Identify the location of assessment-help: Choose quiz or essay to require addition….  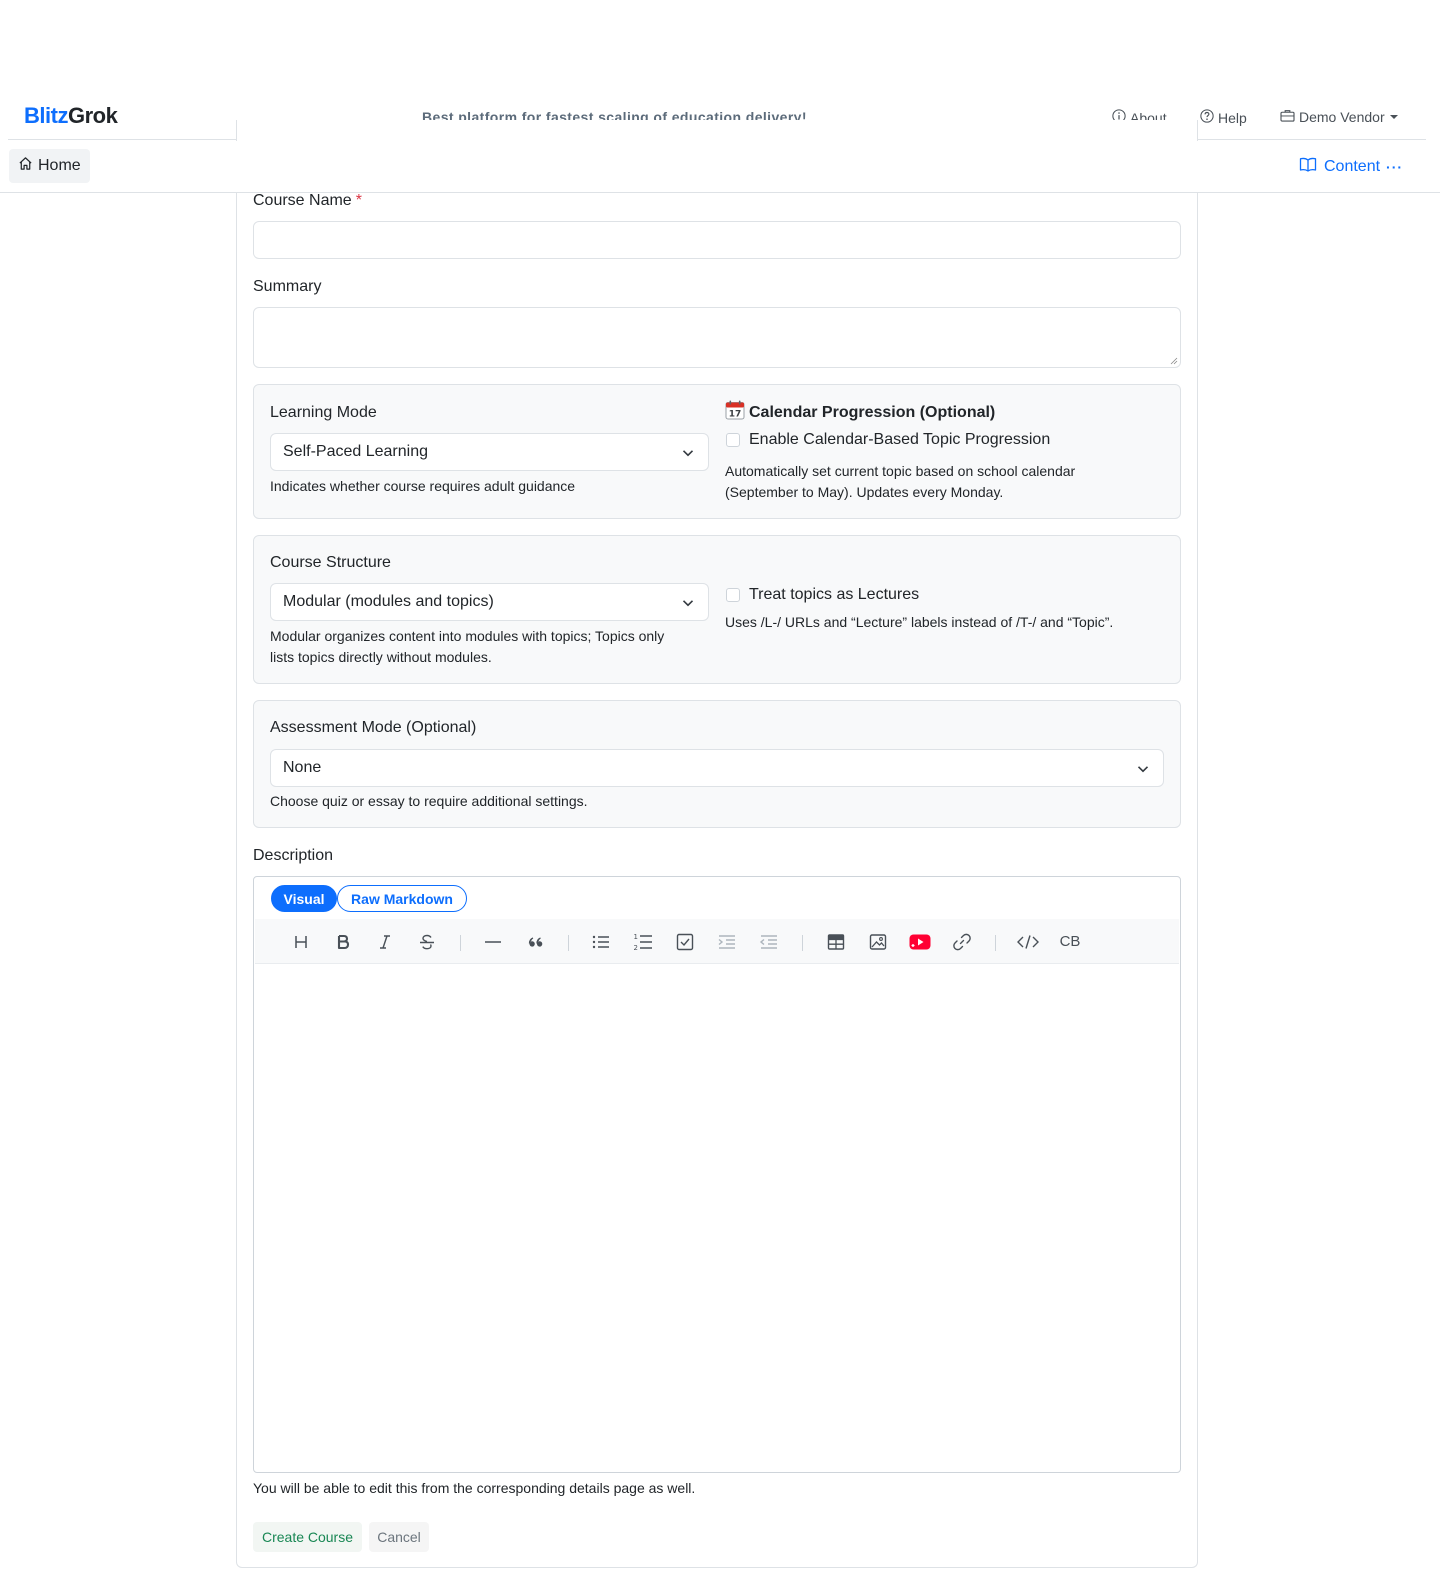
(429, 801).